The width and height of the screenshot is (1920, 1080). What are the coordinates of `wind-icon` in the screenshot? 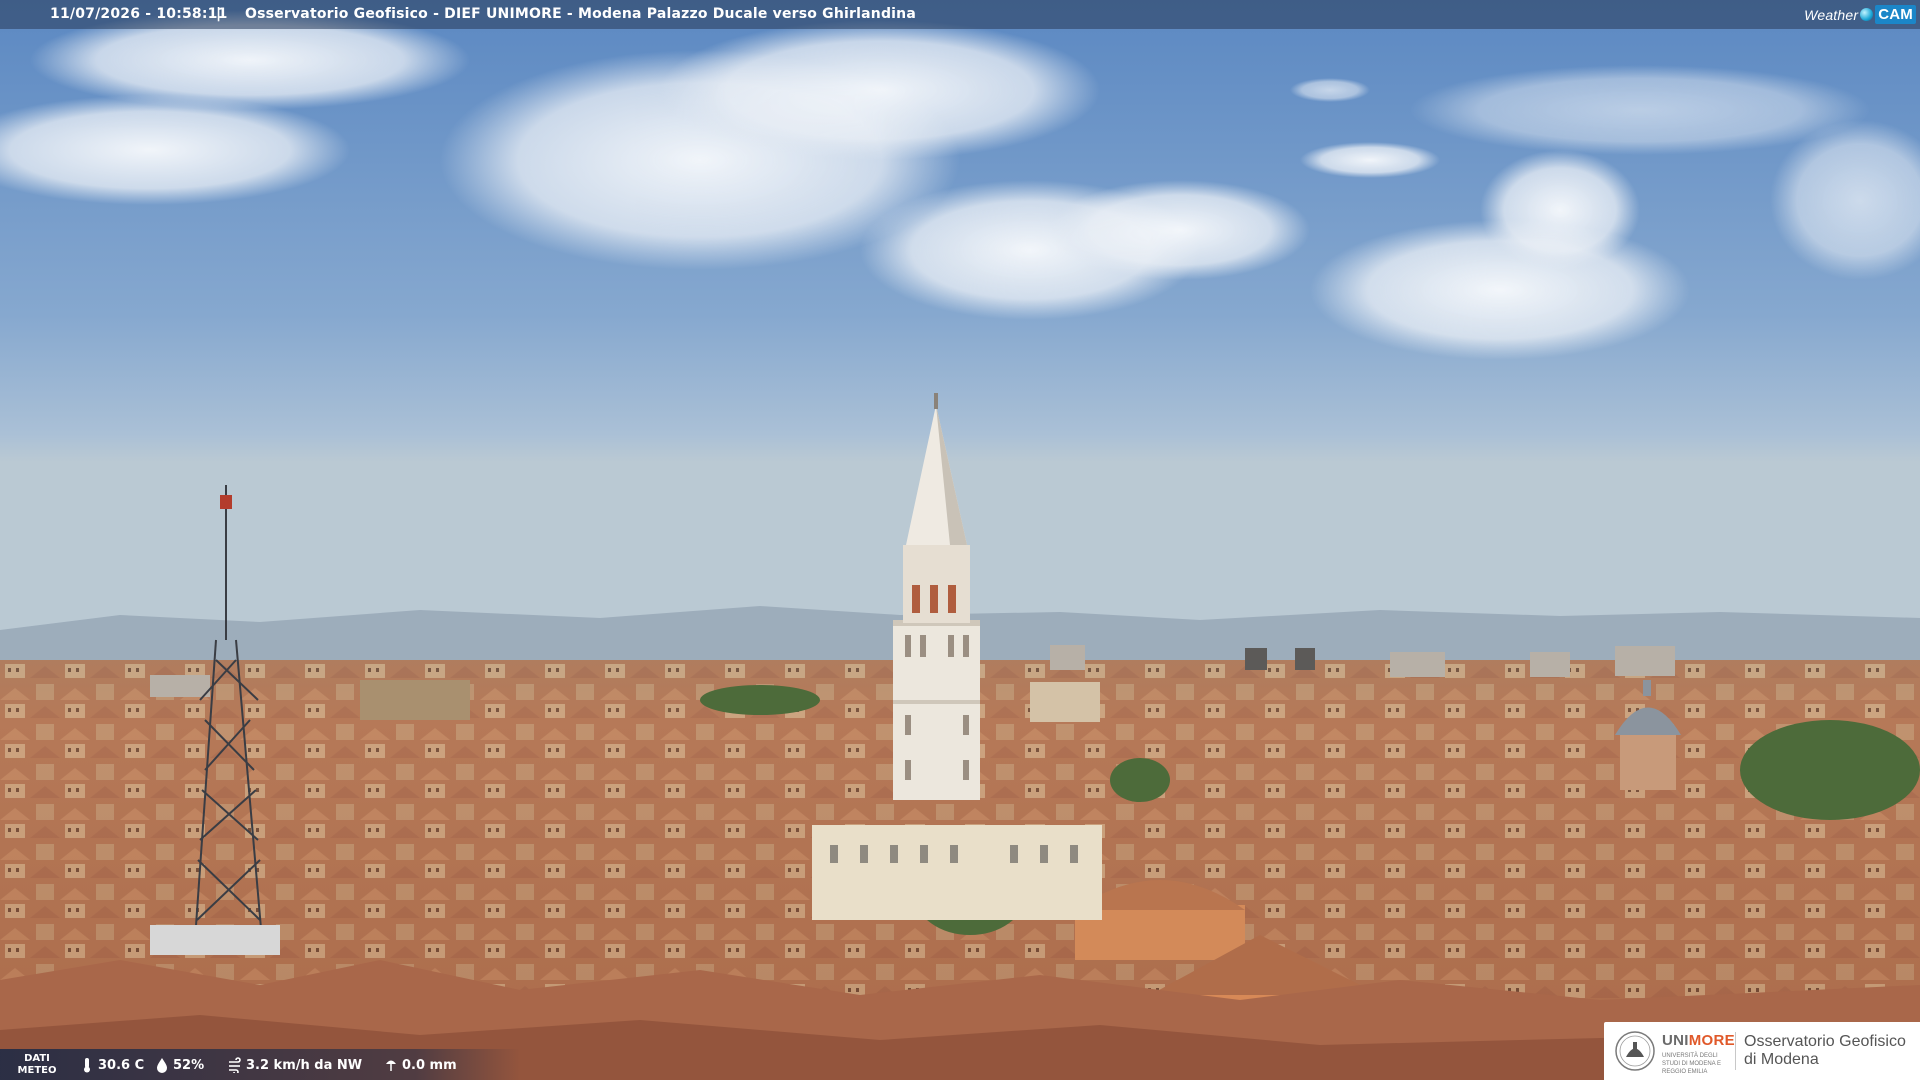 It's located at (235, 1065).